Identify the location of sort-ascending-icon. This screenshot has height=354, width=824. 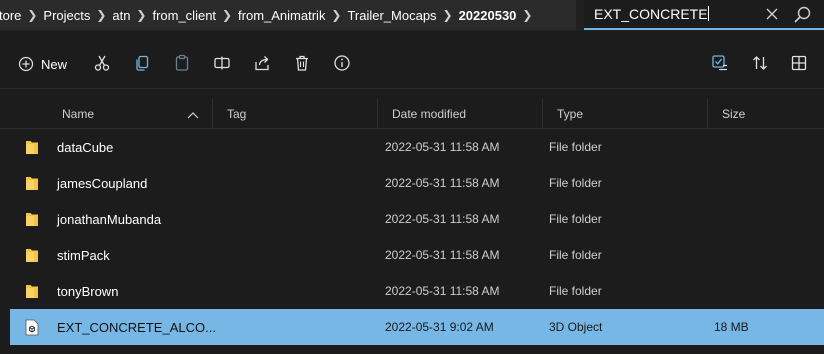
(193, 114).